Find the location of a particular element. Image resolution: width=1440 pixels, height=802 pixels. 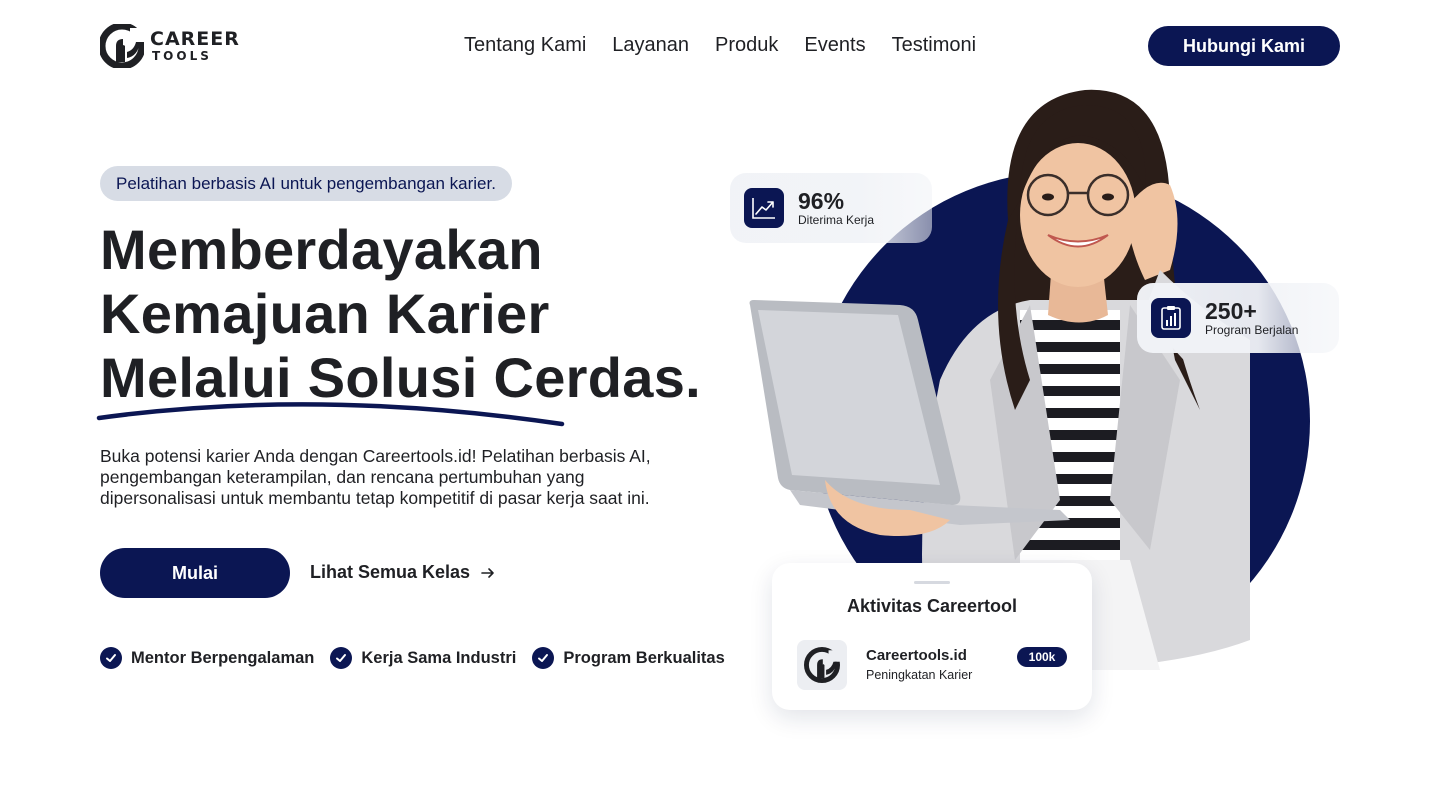

feature-label: Program Berkualitas is located at coordinates (644, 657).